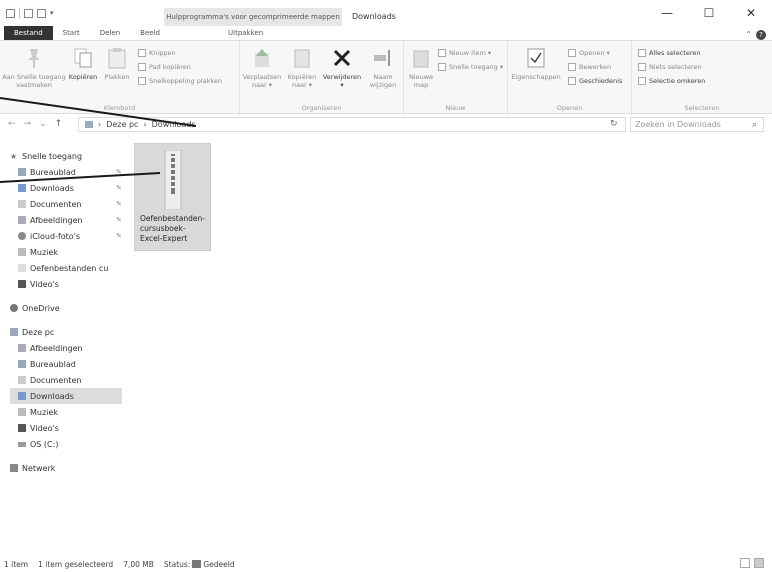  Describe the element at coordinates (142, 81) in the screenshot. I see `shortcut-icon` at that location.